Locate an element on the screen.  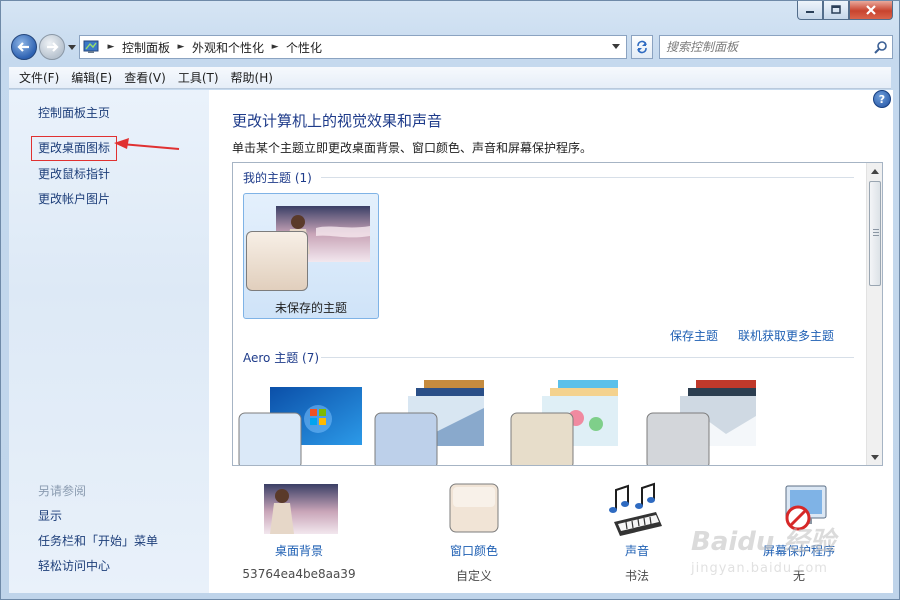
navigation-bar: ► 控制面板 ► 外观和个性化 ► 个性化 is located at coordinates (451, 47).